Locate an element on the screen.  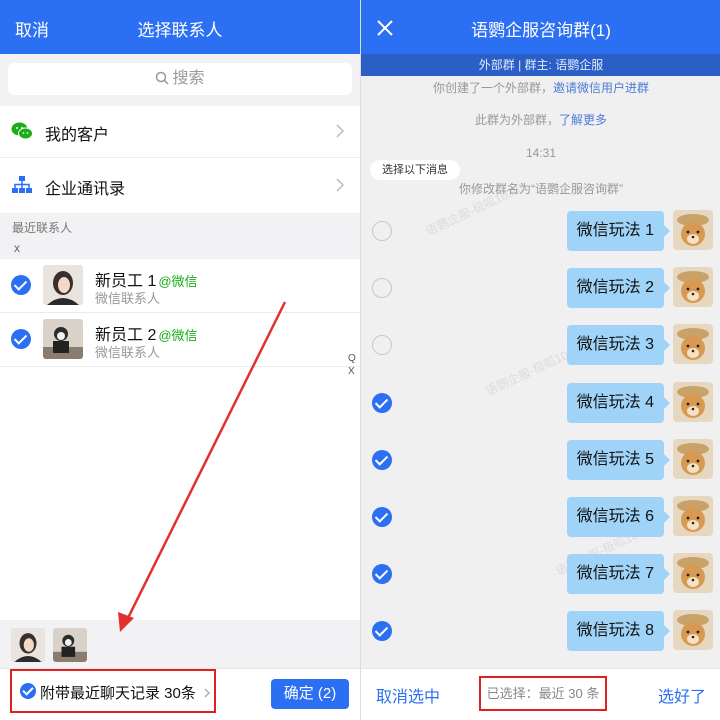
attach-chat-history-label: 附带最近聊天记录 30条 is located at coordinates (118, 693).